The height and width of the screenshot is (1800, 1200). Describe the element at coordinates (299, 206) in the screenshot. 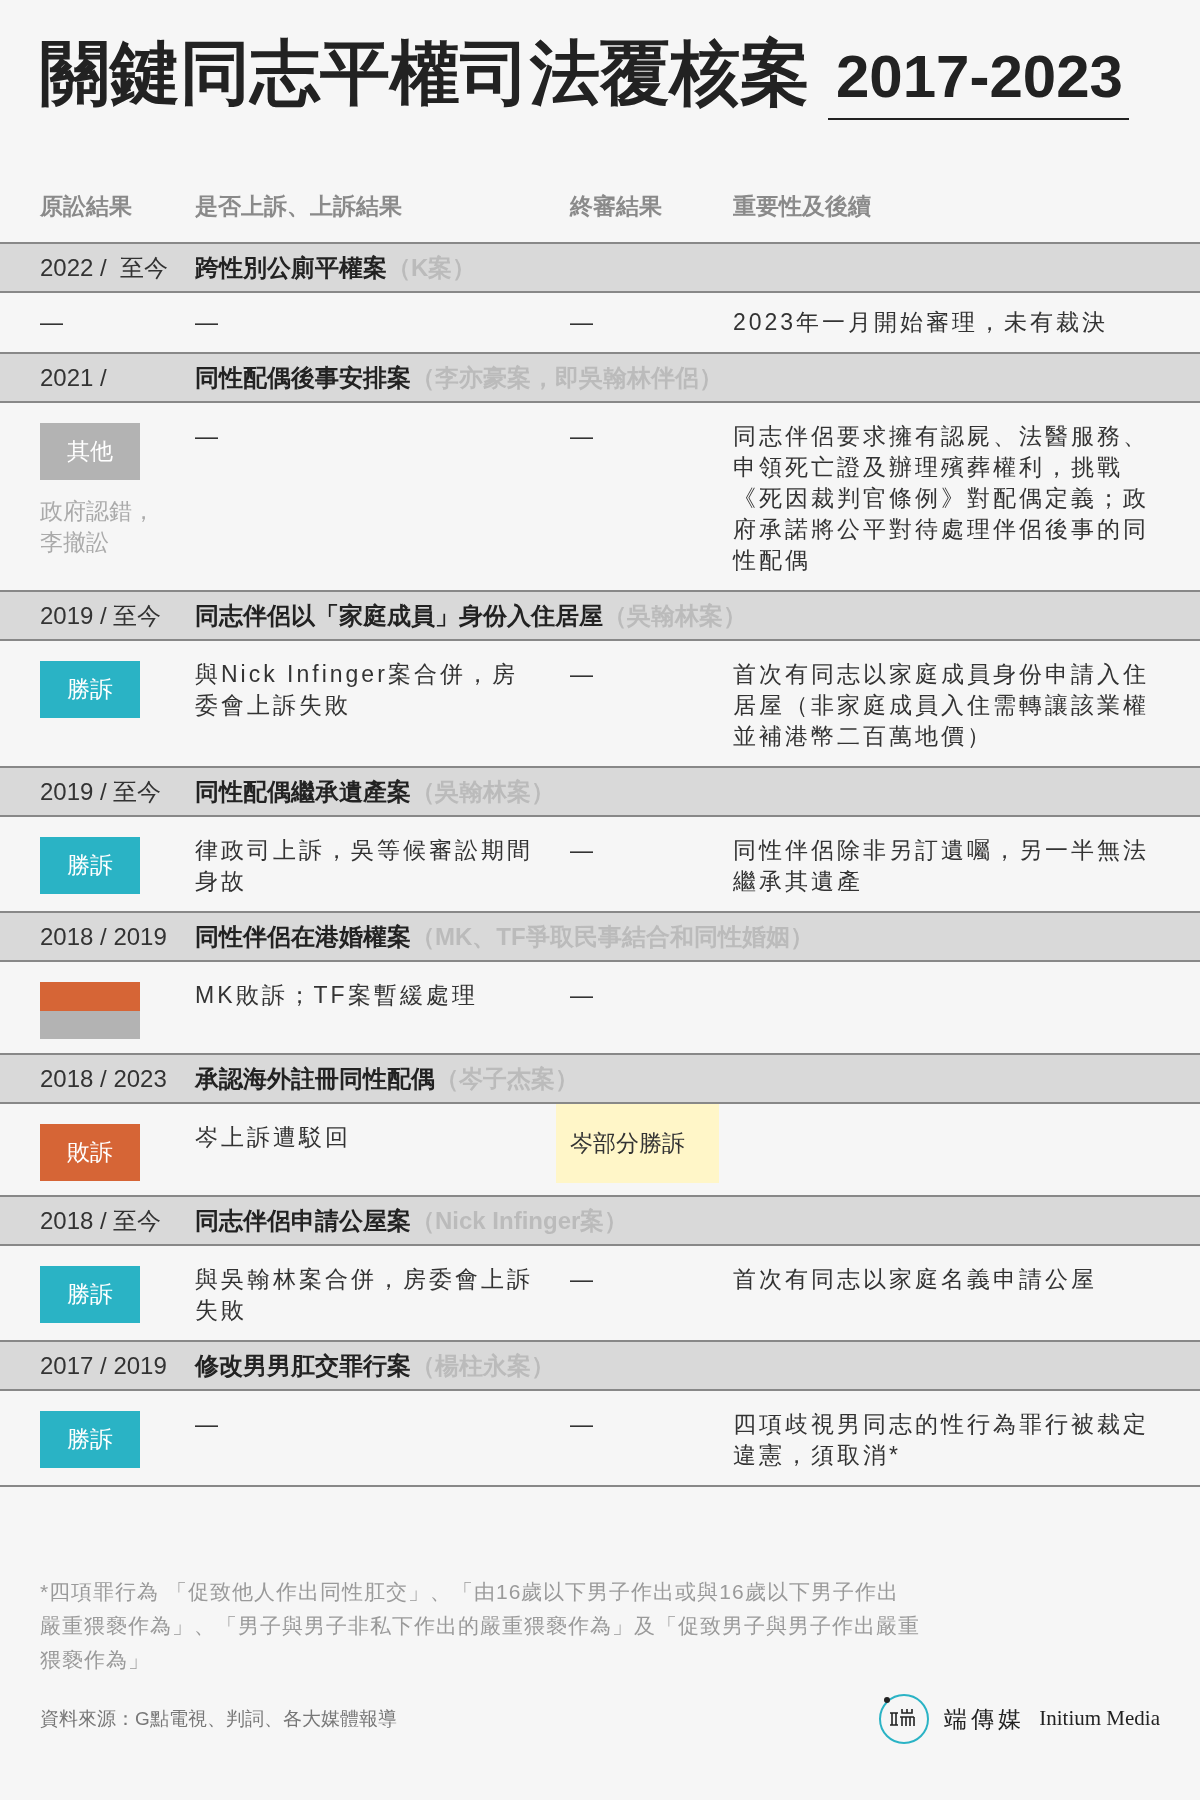

I see `column-header: 是否上訴、上訴結果` at that location.